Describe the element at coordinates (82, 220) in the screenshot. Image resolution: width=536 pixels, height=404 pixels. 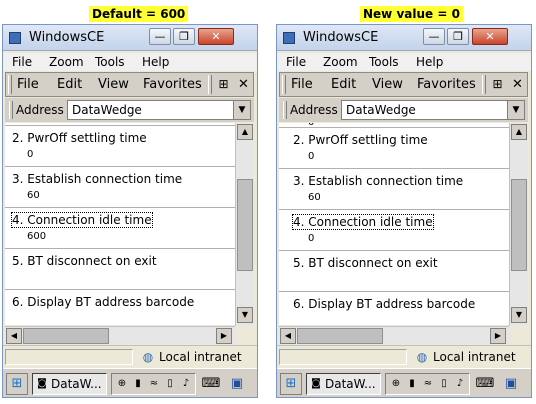
I see `setting-label: 4. Connection idle time` at that location.